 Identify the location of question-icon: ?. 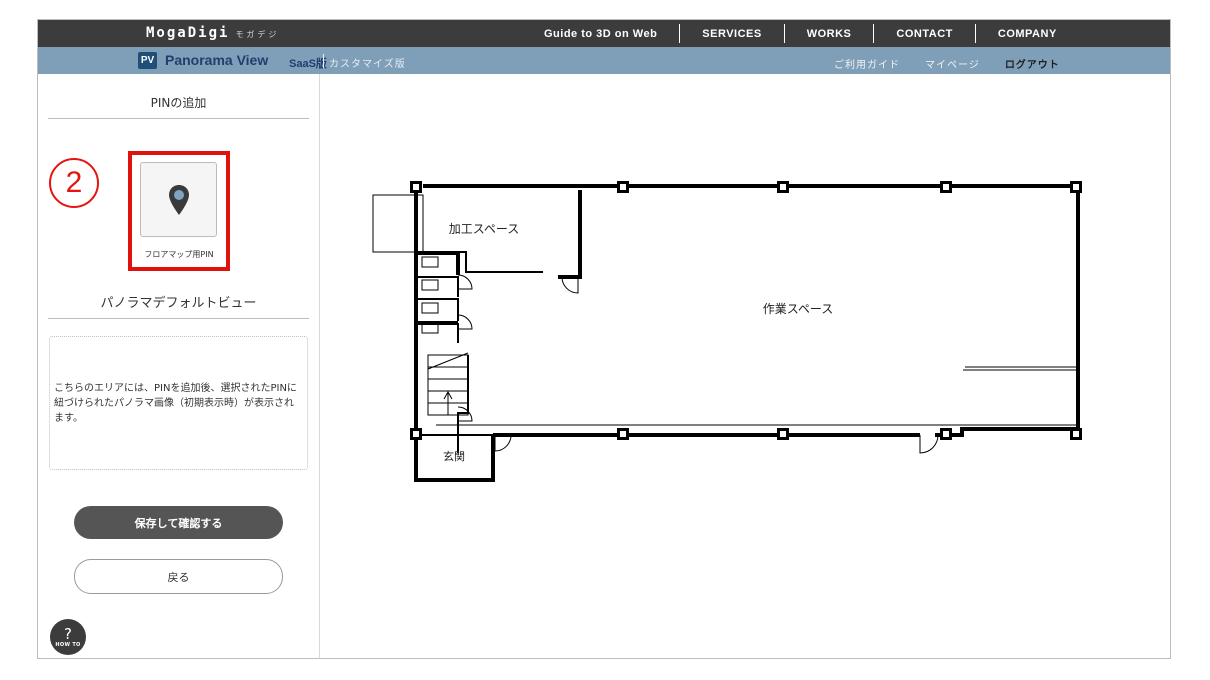
(68, 633).